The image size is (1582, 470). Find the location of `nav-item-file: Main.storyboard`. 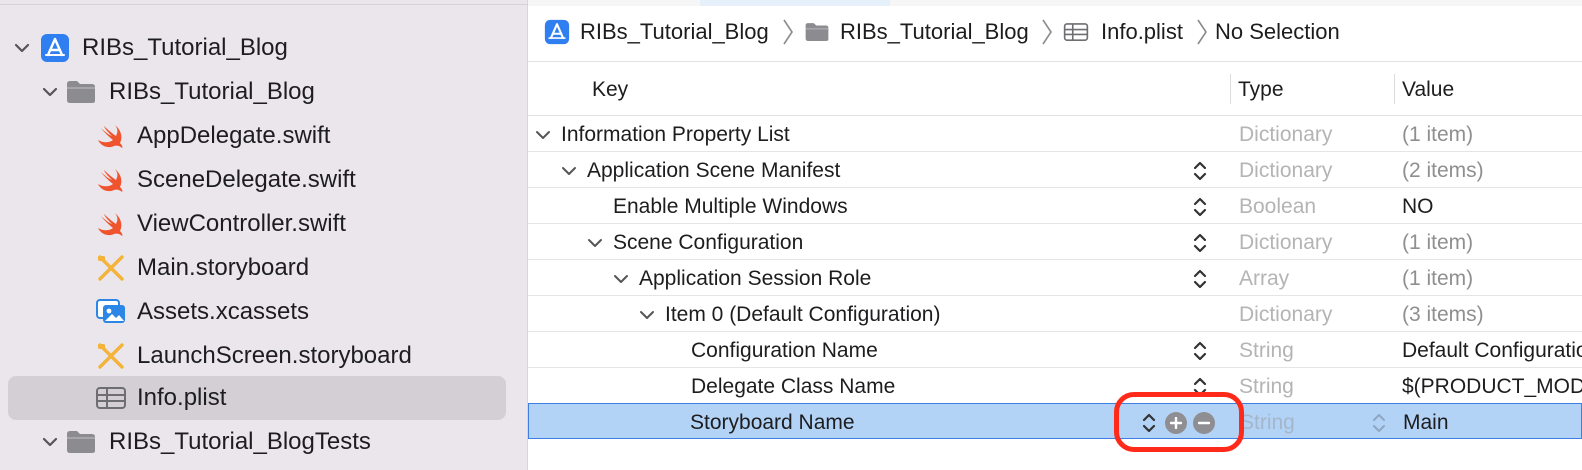

nav-item-file: Main.storyboard is located at coordinates (264, 268).